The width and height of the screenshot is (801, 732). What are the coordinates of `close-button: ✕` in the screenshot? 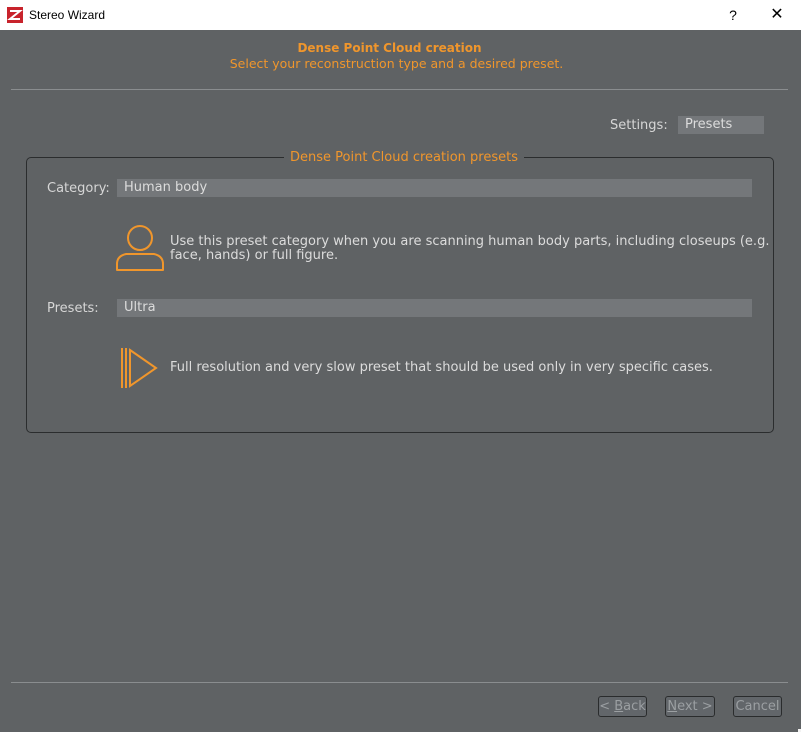 It's located at (777, 15).